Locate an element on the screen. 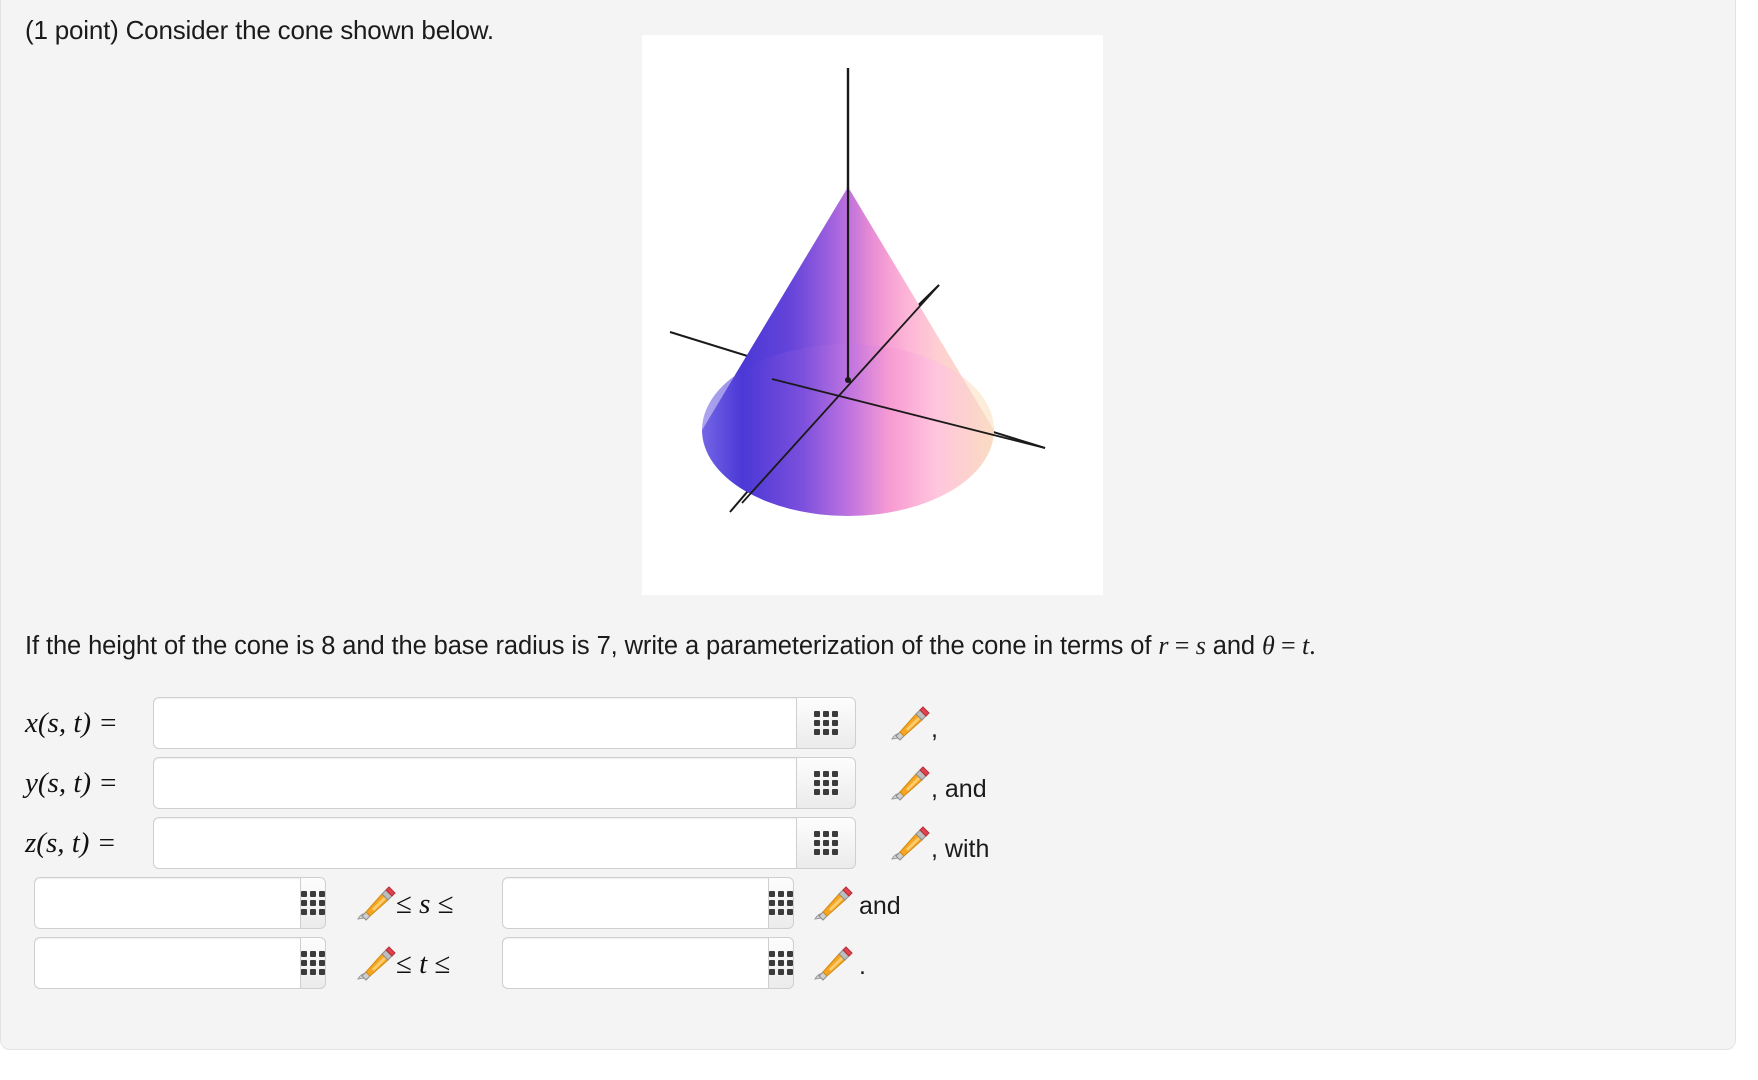 The width and height of the screenshot is (1758, 1080). var-s: s is located at coordinates (425, 904).